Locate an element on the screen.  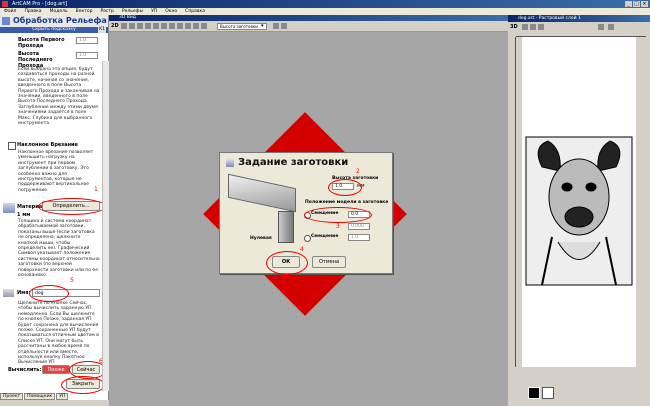
mm-label: 1 мм is located at coordinates (24, 215).